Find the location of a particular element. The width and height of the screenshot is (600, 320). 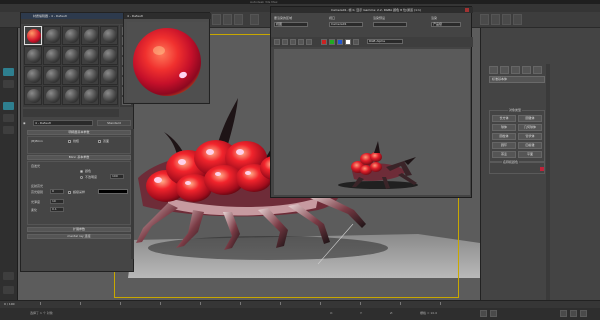

pyramid-button: 四棱锥 is located at coordinates (530, 145).